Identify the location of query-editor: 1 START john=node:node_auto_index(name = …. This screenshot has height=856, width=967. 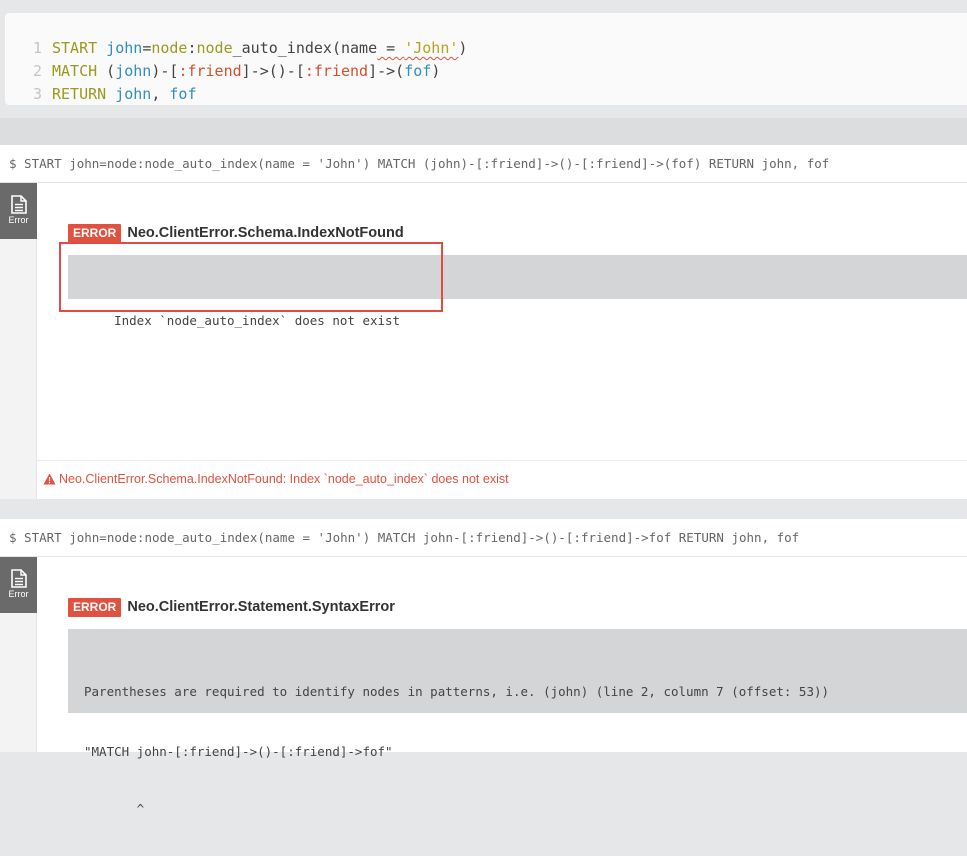
(486, 59).